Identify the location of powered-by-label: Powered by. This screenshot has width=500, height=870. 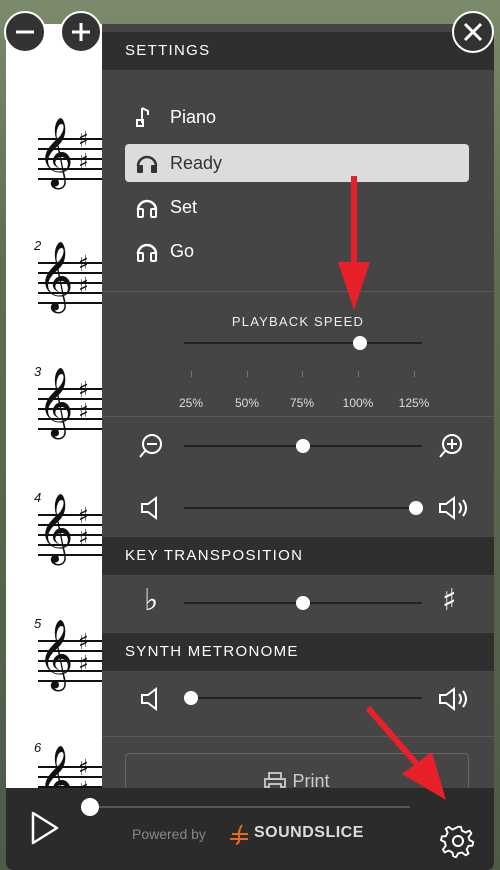
(169, 834).